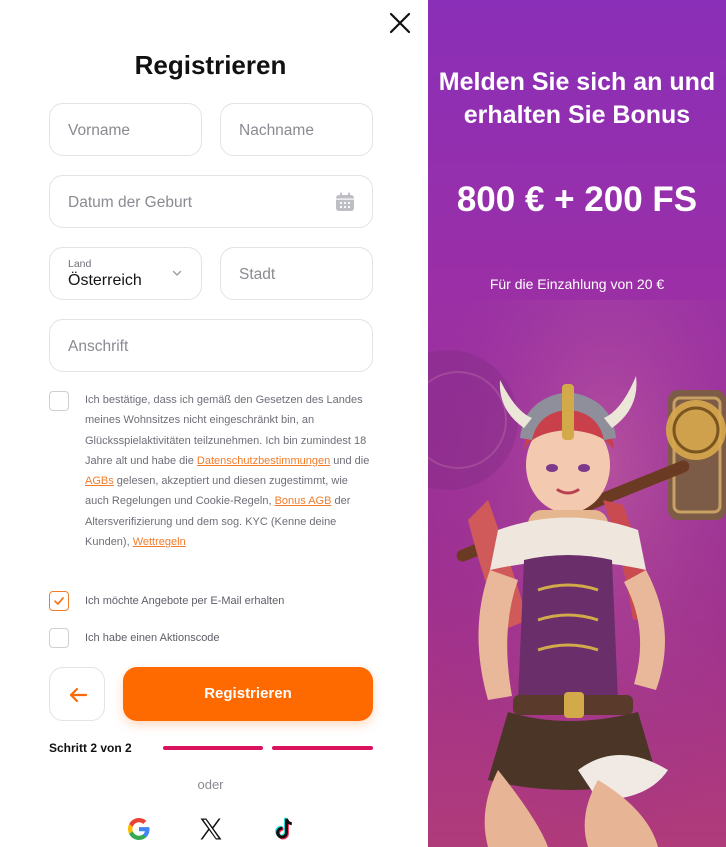  What do you see at coordinates (98, 346) in the screenshot?
I see `address-placeholder: Anschrift` at bounding box center [98, 346].